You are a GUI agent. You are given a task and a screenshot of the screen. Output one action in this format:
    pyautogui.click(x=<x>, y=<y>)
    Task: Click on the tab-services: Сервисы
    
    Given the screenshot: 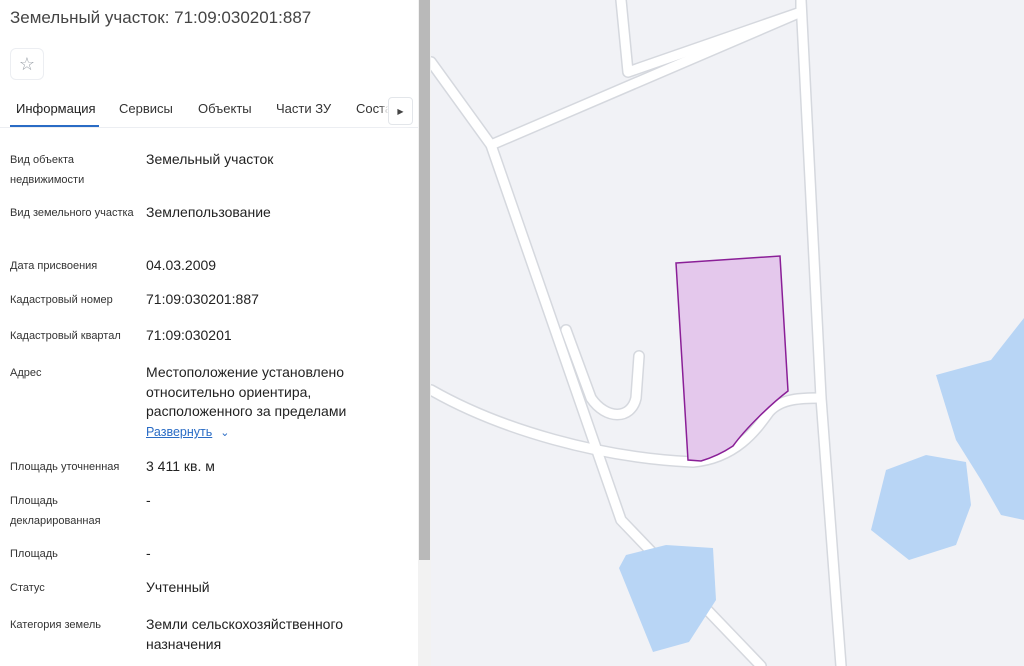 What is the action you would take?
    pyautogui.click(x=146, y=108)
    